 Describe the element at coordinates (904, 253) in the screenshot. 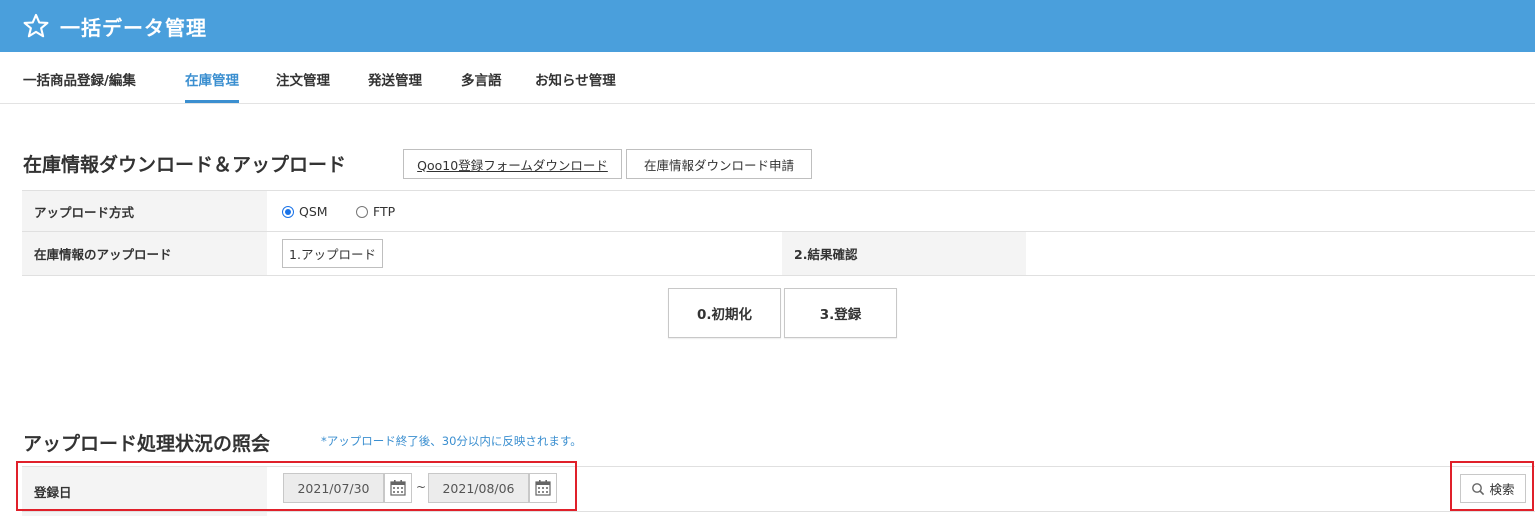

I see `result-check-label: 2.結果確認` at that location.